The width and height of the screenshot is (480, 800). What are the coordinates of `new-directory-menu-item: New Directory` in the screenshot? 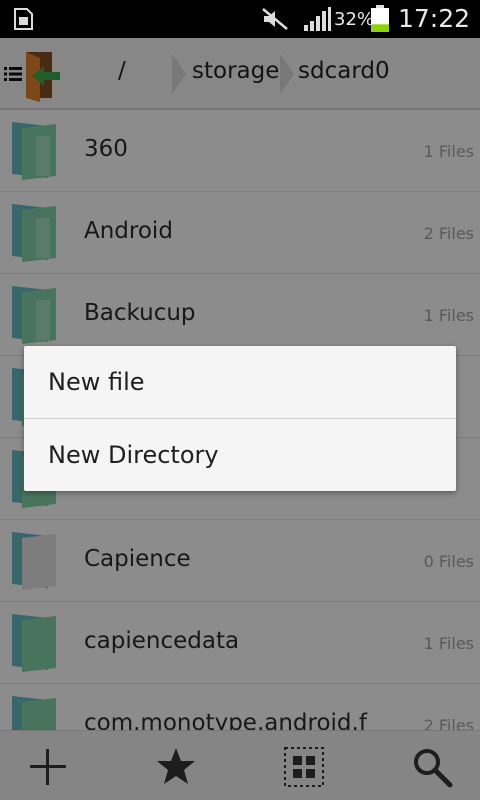 It's located at (240, 455).